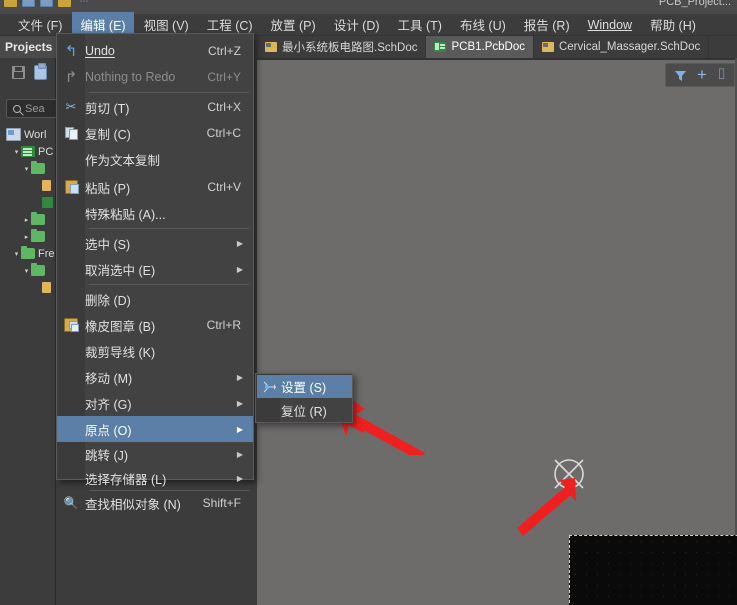  I want to click on menu-item-selection-memory: 选择存储器 (L) ▶, so click(155, 478).